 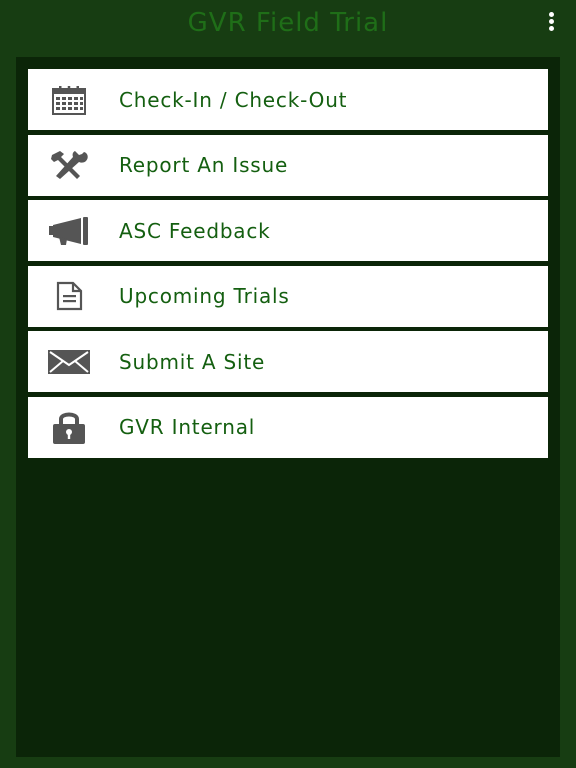 What do you see at coordinates (288, 231) in the screenshot?
I see `menu-item-asc-feedback: ASC Feedback` at bounding box center [288, 231].